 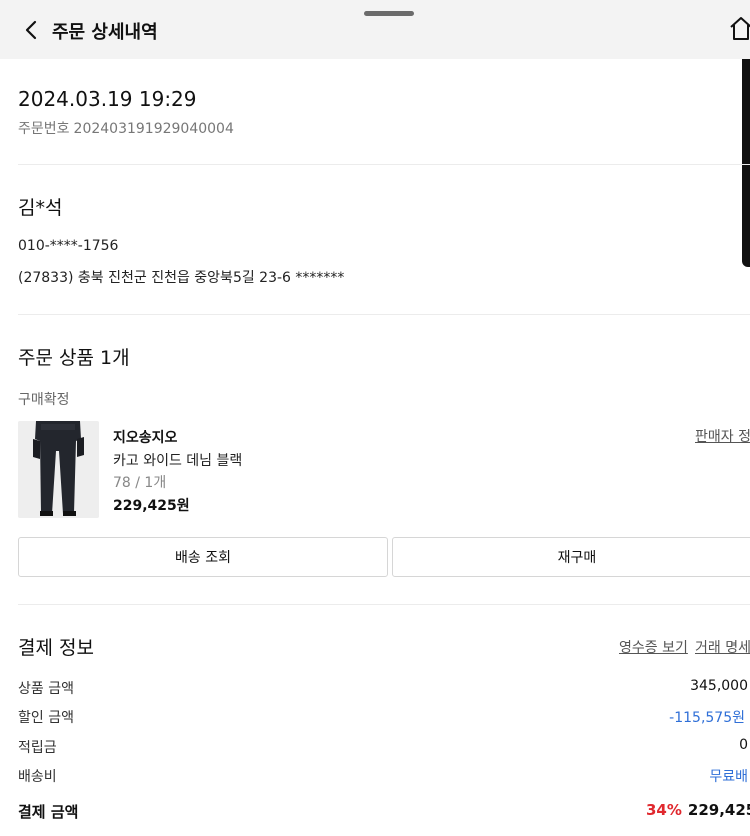 What do you see at coordinates (177, 460) in the screenshot?
I see `product-name: 카고 와이드 데님 블랙` at bounding box center [177, 460].